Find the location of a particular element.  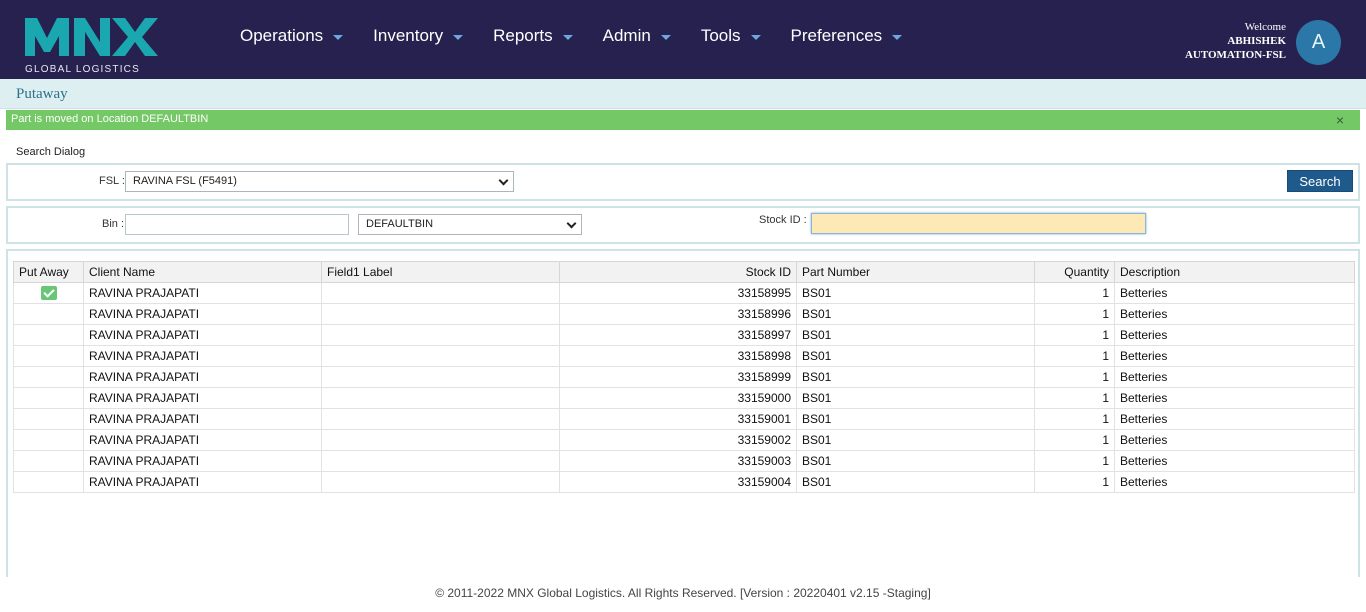

table-row: RAVINA PRAJAPATI 33158999 BS01 1 Betteries is located at coordinates (684, 377).